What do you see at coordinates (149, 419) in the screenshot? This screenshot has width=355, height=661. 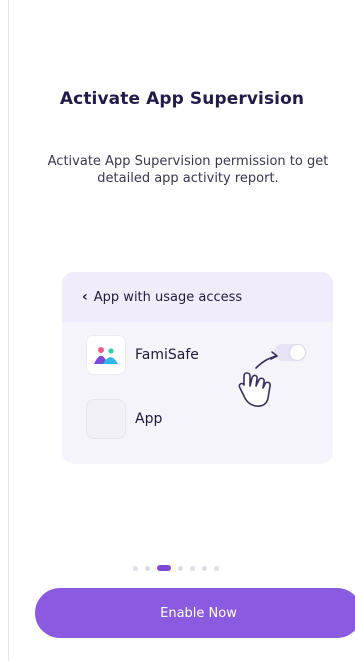 I see `app-name-generic: App` at bounding box center [149, 419].